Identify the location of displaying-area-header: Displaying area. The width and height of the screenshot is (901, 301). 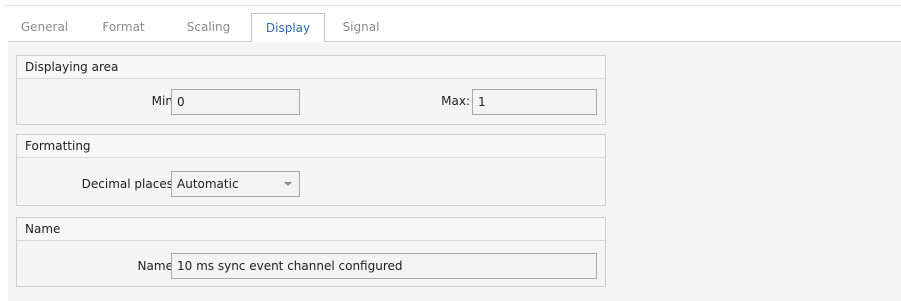
(311, 67).